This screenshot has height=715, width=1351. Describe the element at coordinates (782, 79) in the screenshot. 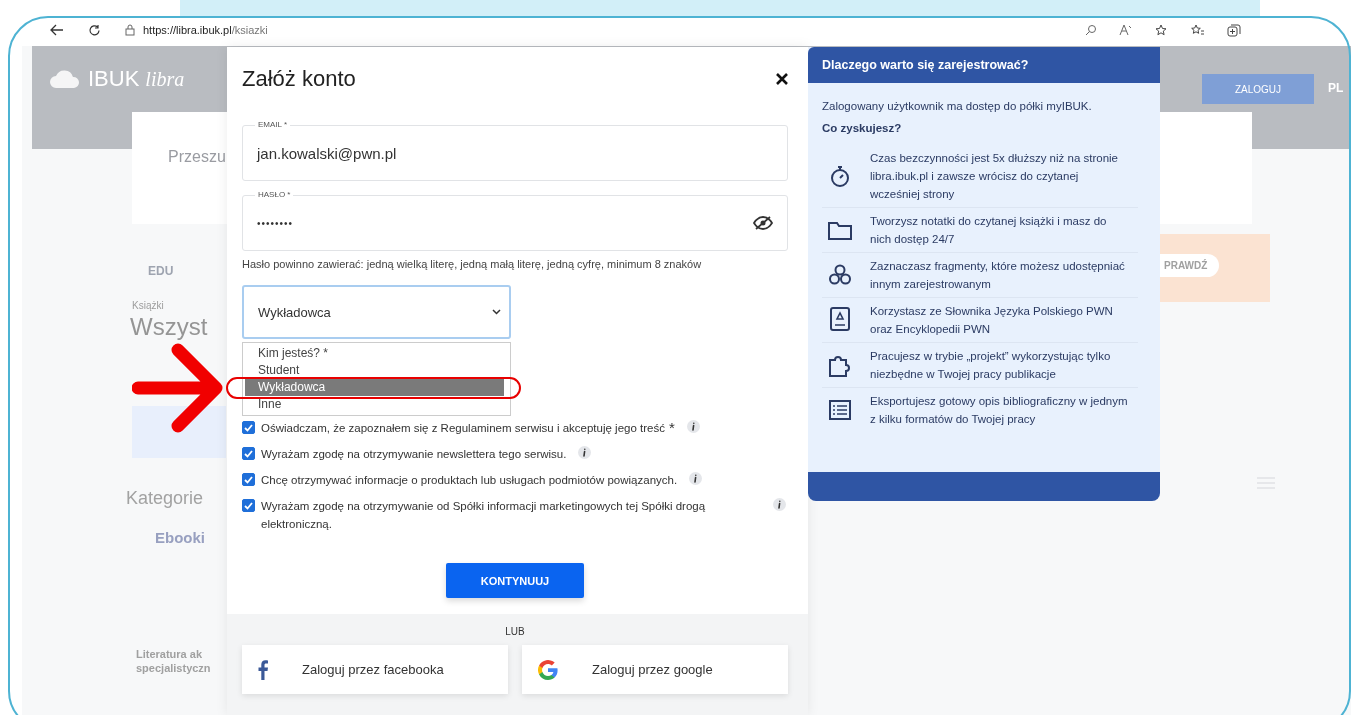

I see `close-icon` at that location.